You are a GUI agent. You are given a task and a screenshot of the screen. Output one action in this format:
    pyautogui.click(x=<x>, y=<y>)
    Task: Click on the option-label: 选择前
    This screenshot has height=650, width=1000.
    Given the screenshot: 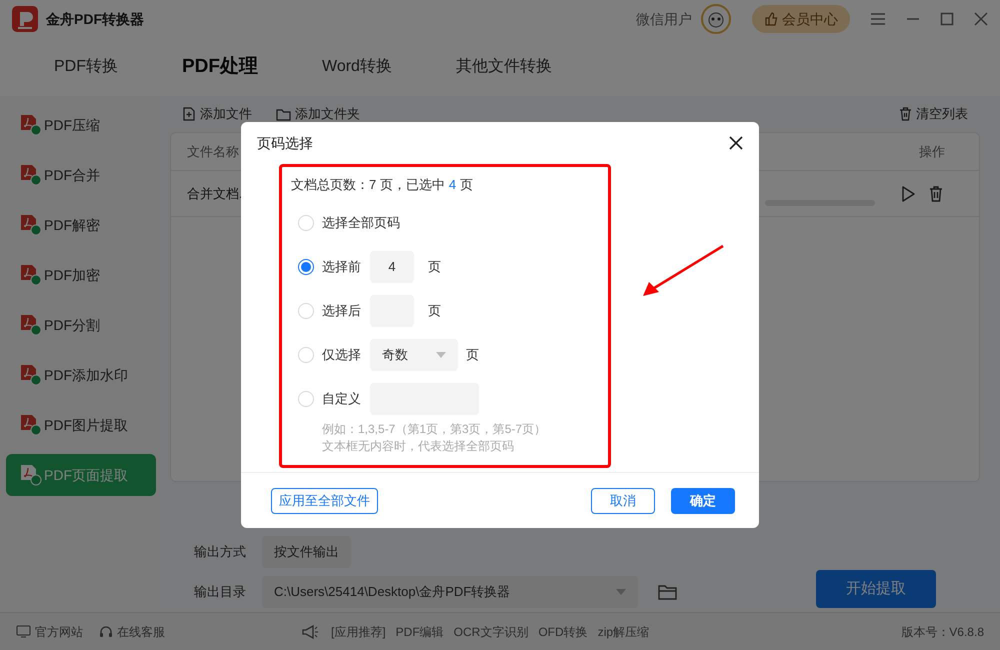 What is the action you would take?
    pyautogui.click(x=342, y=267)
    